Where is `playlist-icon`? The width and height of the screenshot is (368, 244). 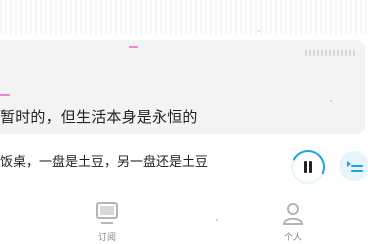 playlist-icon is located at coordinates (355, 166).